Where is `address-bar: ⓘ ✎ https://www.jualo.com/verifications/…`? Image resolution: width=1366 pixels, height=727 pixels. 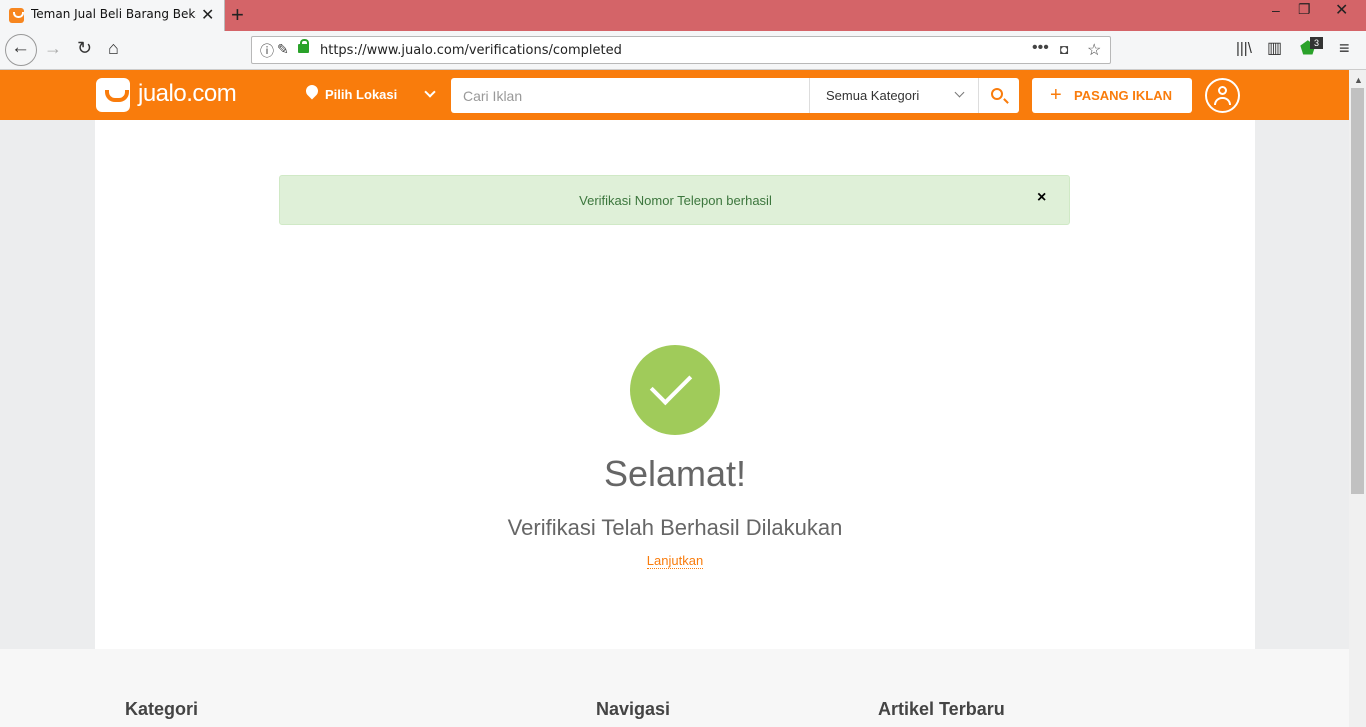 address-bar: ⓘ ✎ https://www.jualo.com/verifications/… is located at coordinates (681, 50).